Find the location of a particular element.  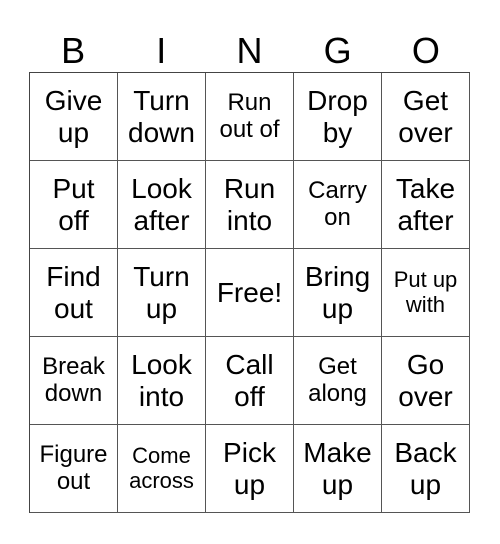

cell-text: Back up is located at coordinates (425, 468).